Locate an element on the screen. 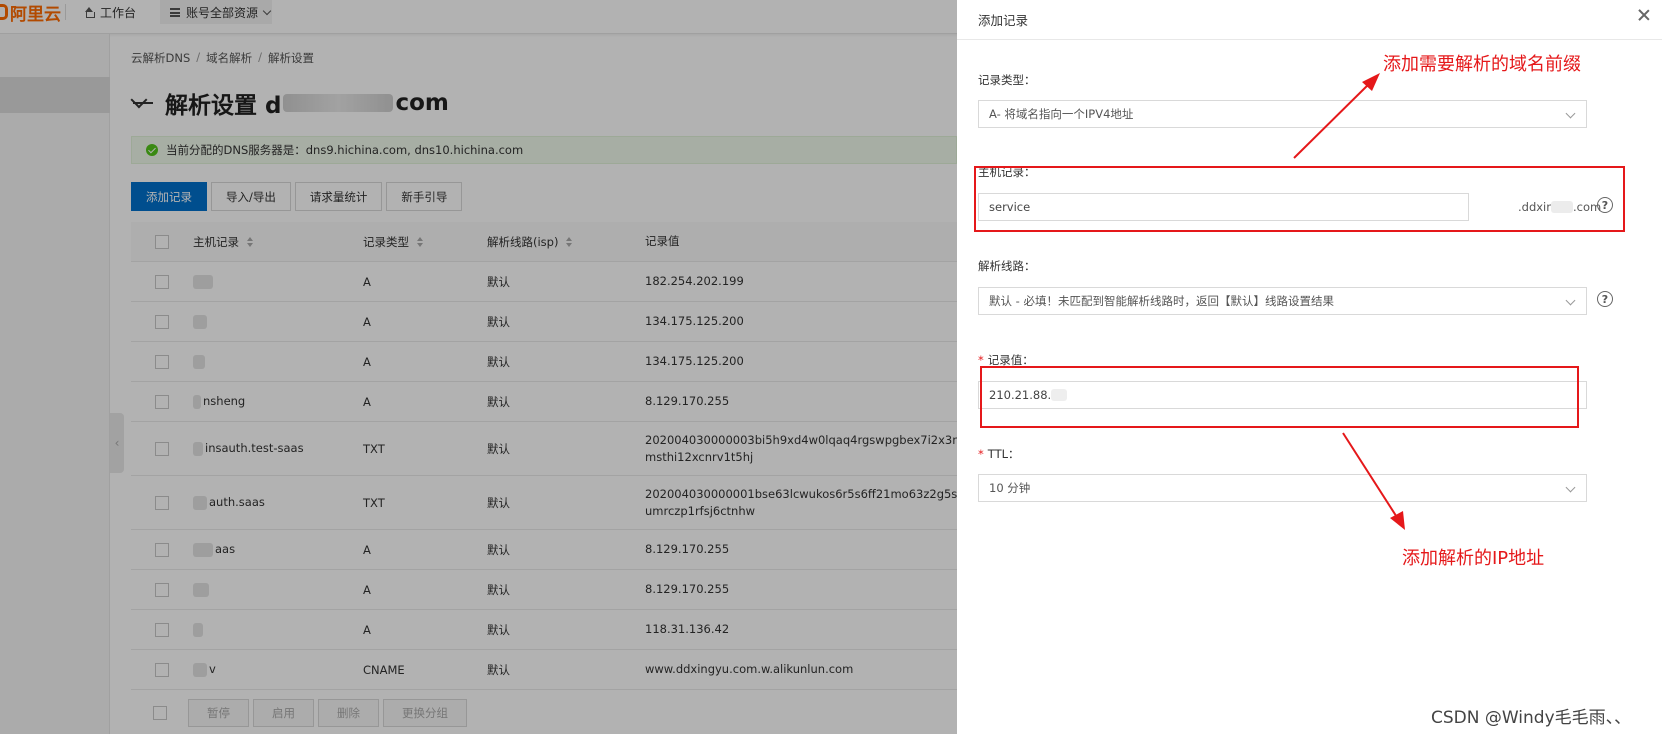 This screenshot has width=1662, height=734. record-type-value: A- 将域名指向一个IPV4地址 is located at coordinates (1061, 114).